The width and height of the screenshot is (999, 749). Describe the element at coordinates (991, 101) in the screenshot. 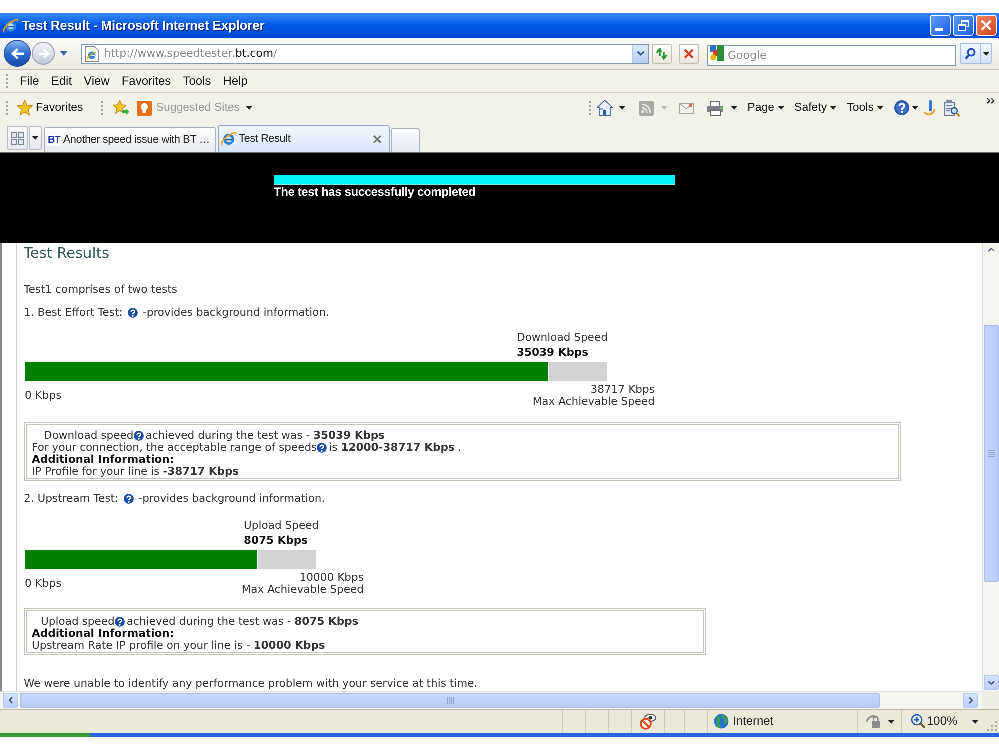

I see `chevron-more-icon` at that location.